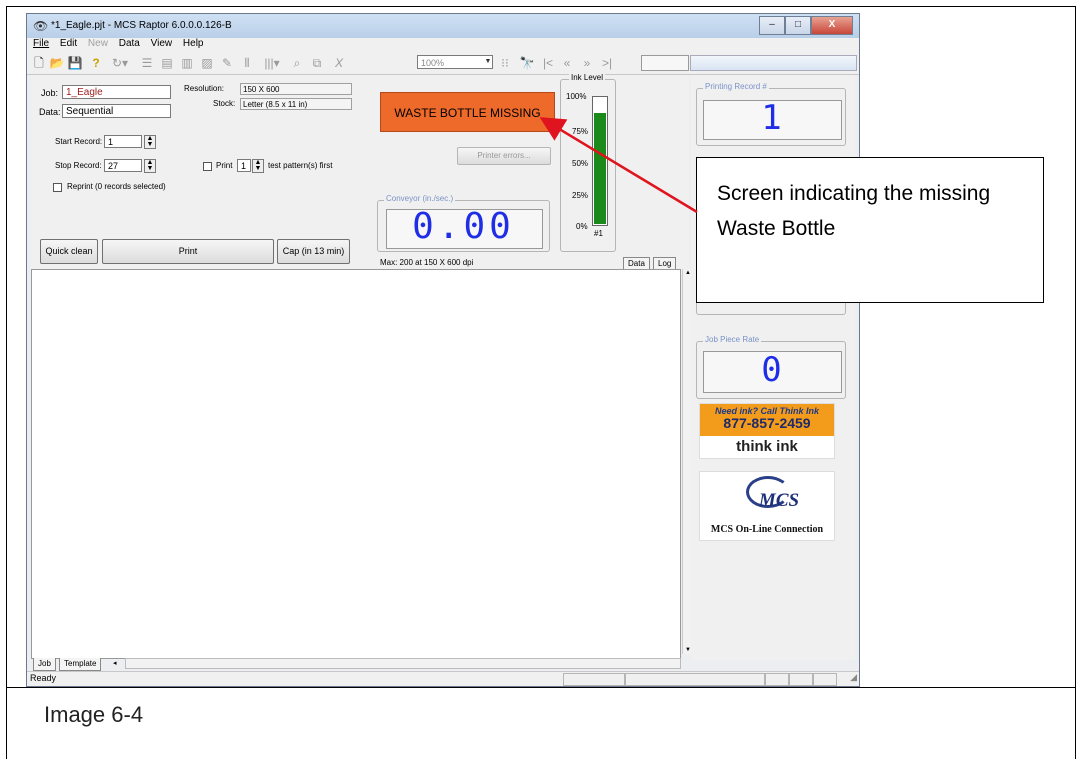 The image size is (1082, 759). What do you see at coordinates (505, 63) in the screenshot?
I see `grid-icon: ⁝⁝` at bounding box center [505, 63].